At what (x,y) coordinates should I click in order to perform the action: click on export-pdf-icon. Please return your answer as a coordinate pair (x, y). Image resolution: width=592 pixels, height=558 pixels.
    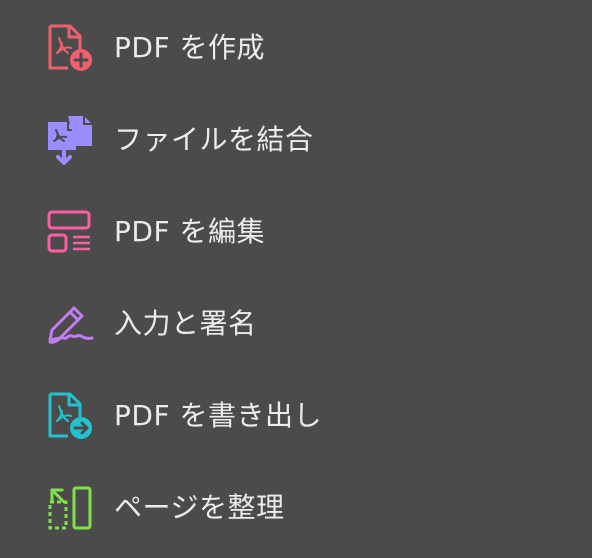
    Looking at the image, I should click on (70, 416).